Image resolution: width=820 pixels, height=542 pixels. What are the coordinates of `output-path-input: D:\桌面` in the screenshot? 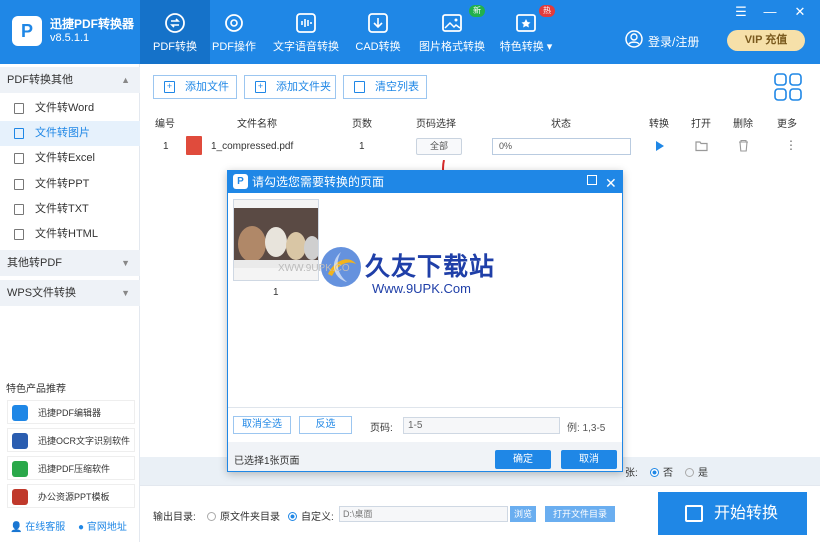 It's located at (423, 514).